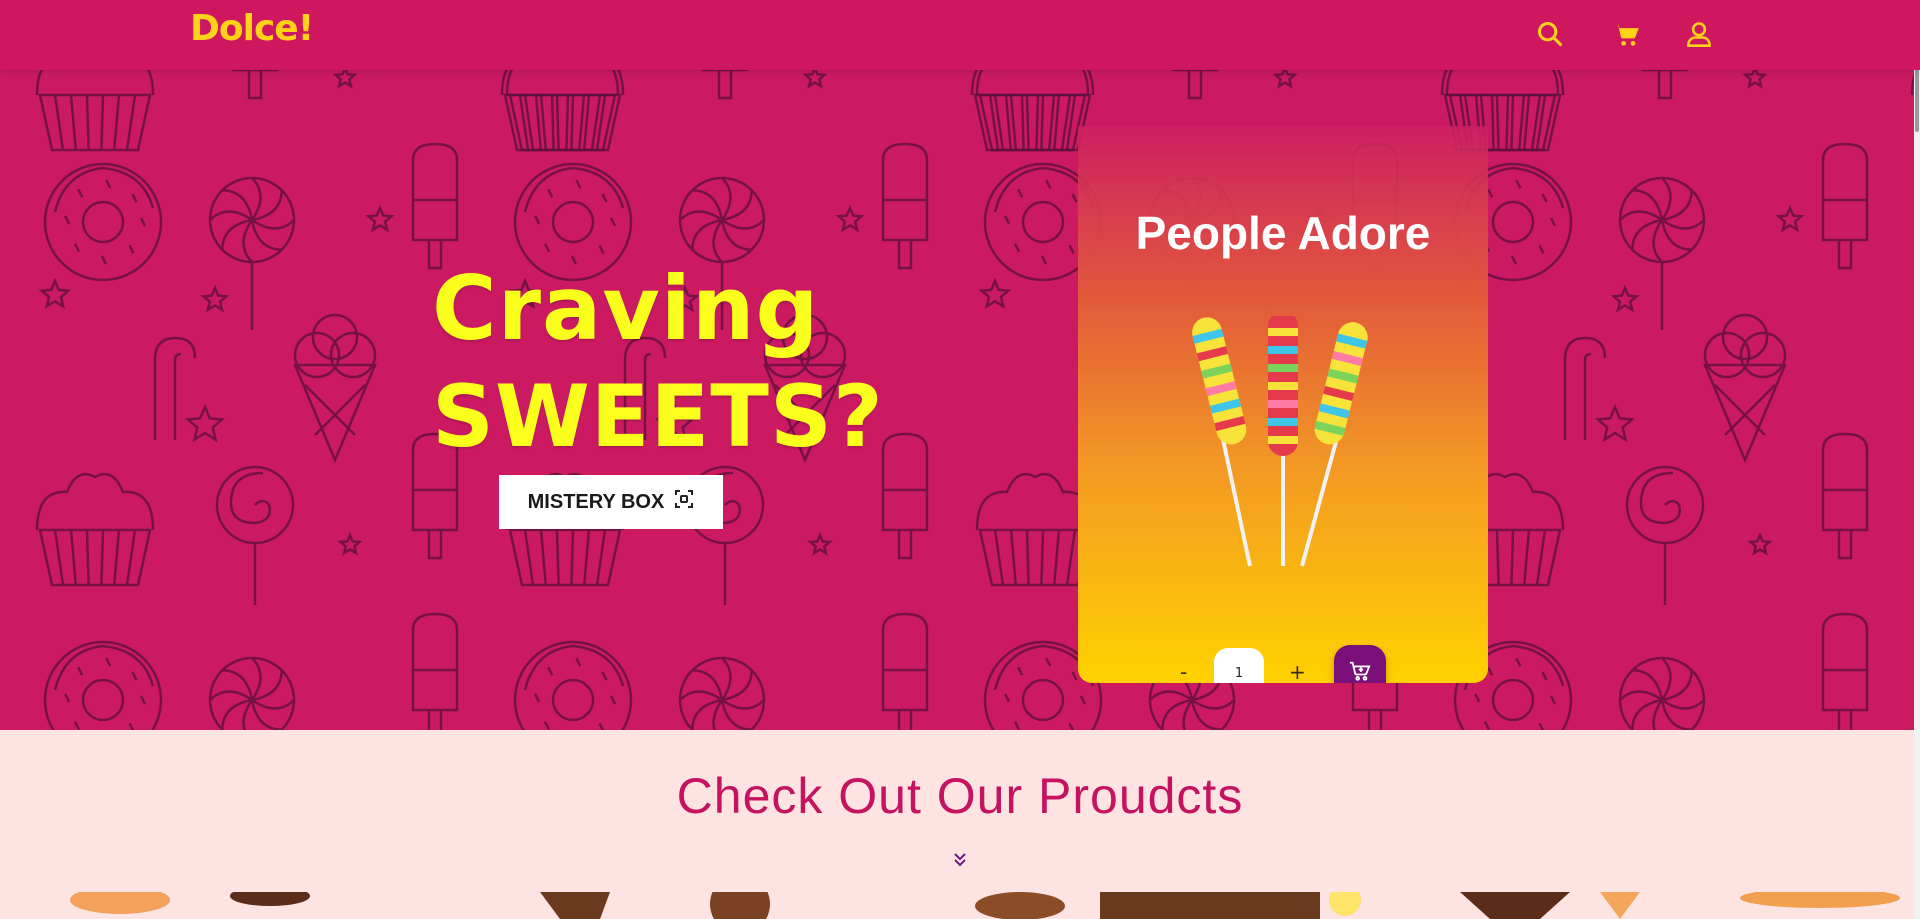  What do you see at coordinates (658, 417) in the screenshot?
I see `headline-line-2: SWEETS?` at bounding box center [658, 417].